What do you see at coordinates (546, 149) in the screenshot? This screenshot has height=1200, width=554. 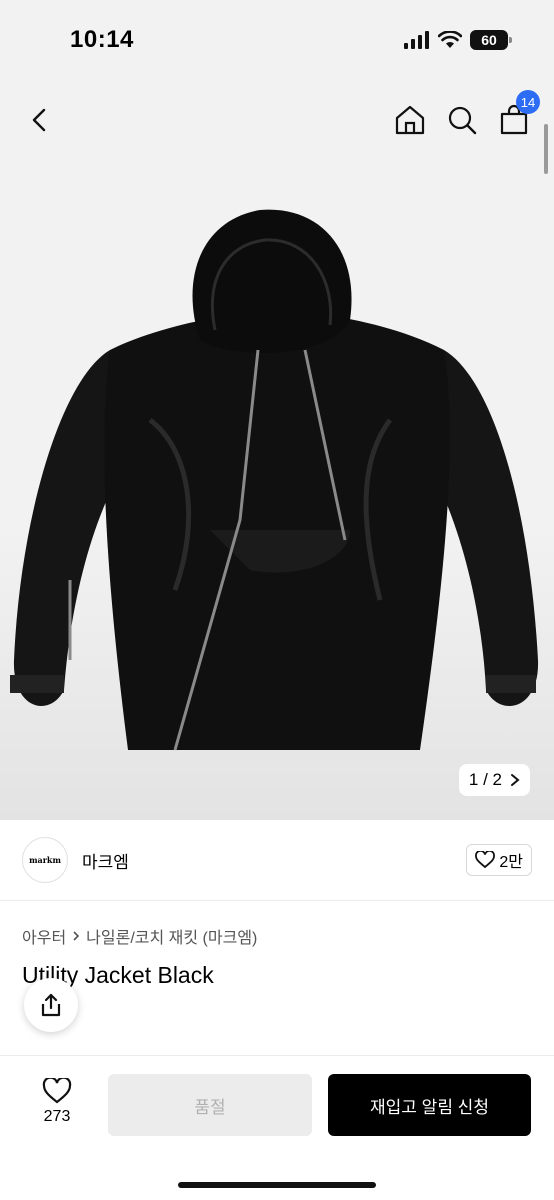 I see `scrollbar` at bounding box center [546, 149].